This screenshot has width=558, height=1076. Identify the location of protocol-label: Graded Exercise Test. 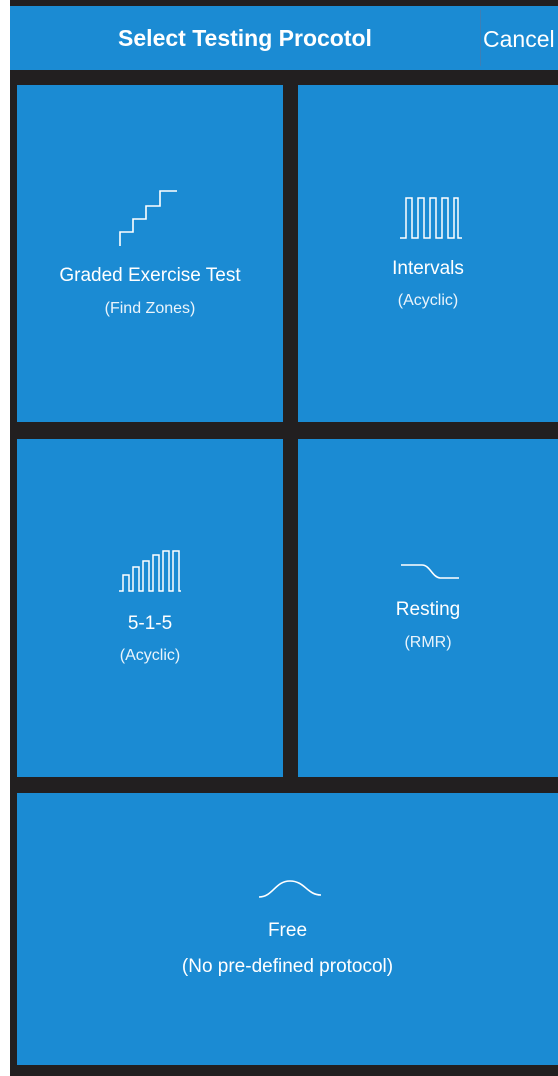
(150, 275).